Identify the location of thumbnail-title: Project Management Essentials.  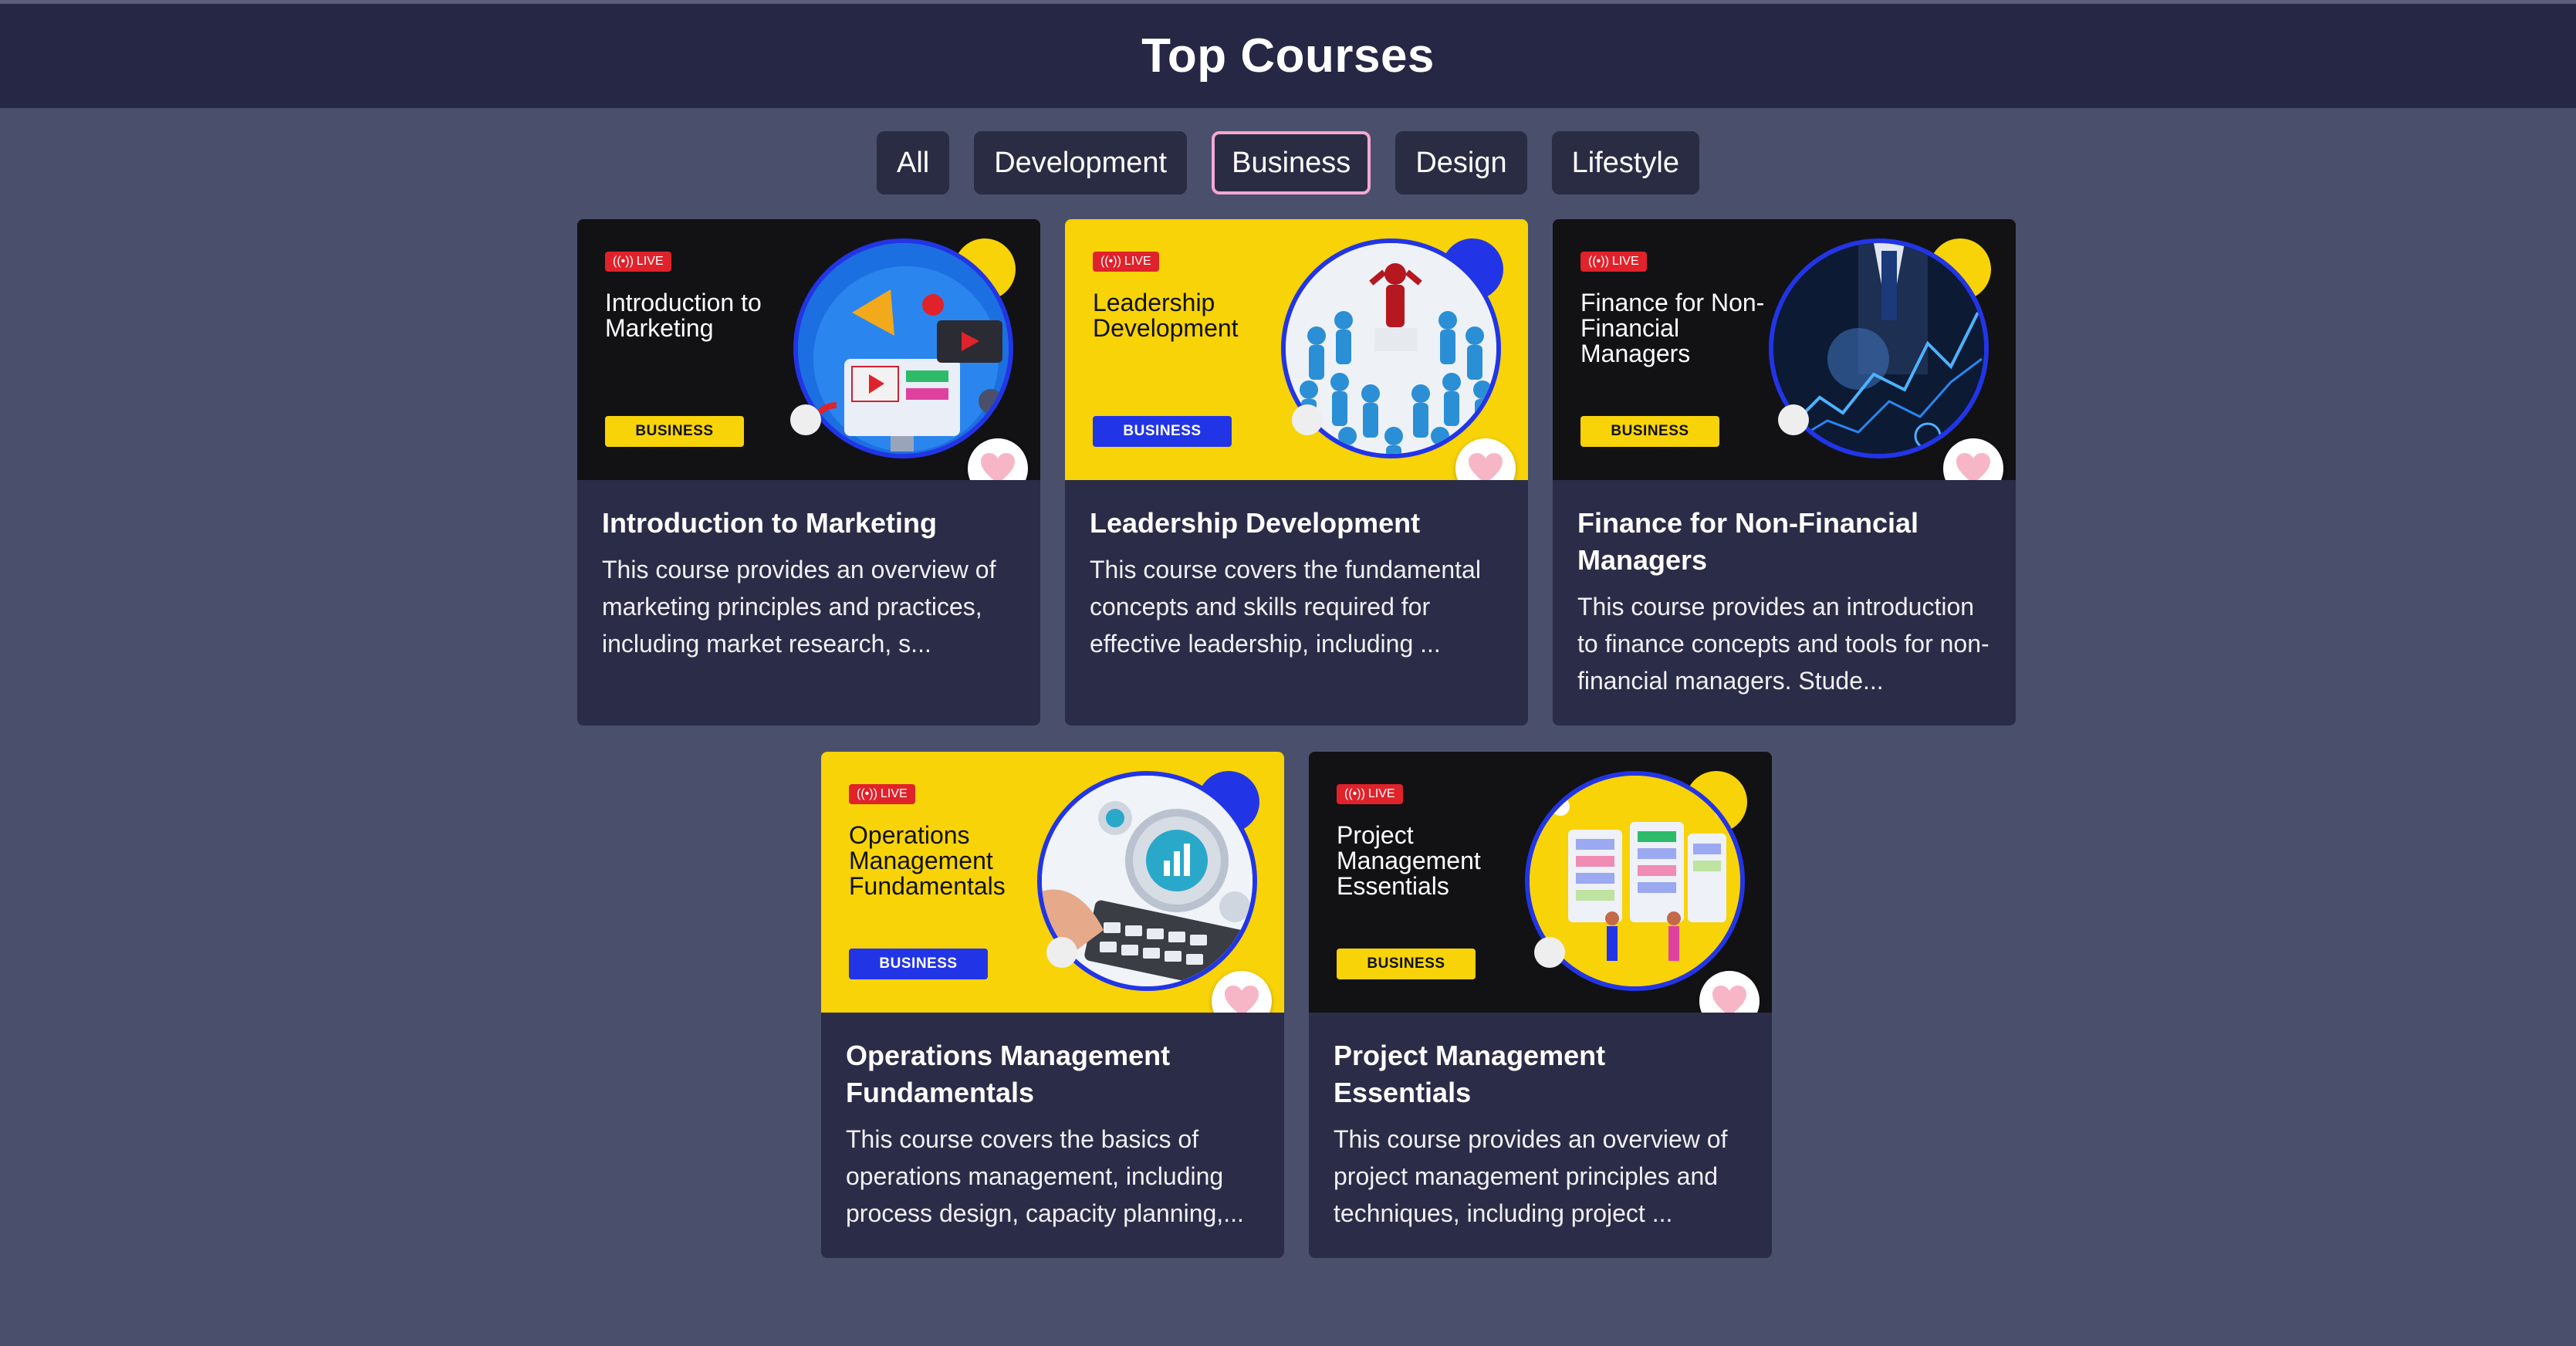
(1409, 860).